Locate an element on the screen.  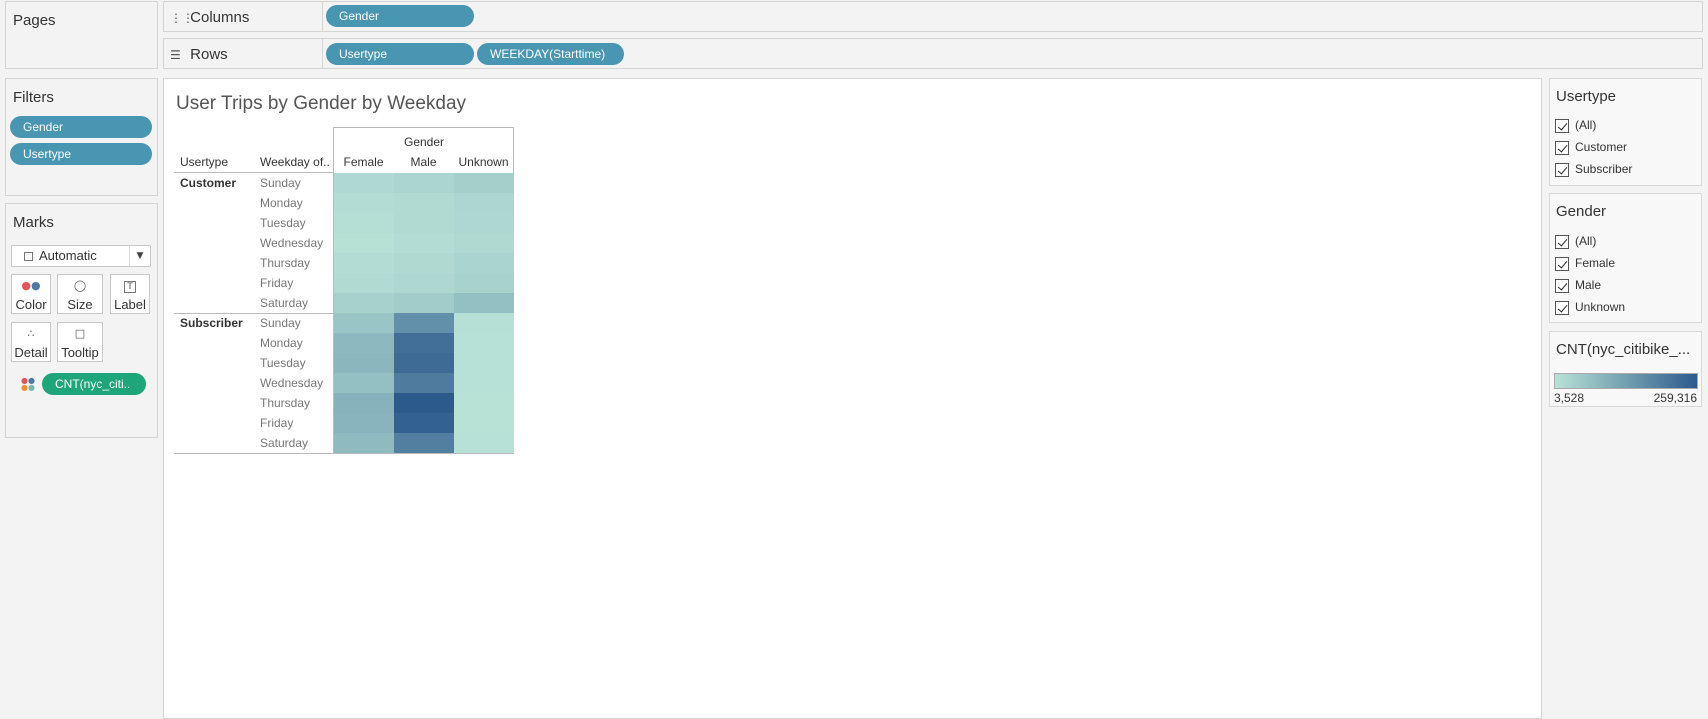
chevron-down-icon: ▼ is located at coordinates (139, 256).